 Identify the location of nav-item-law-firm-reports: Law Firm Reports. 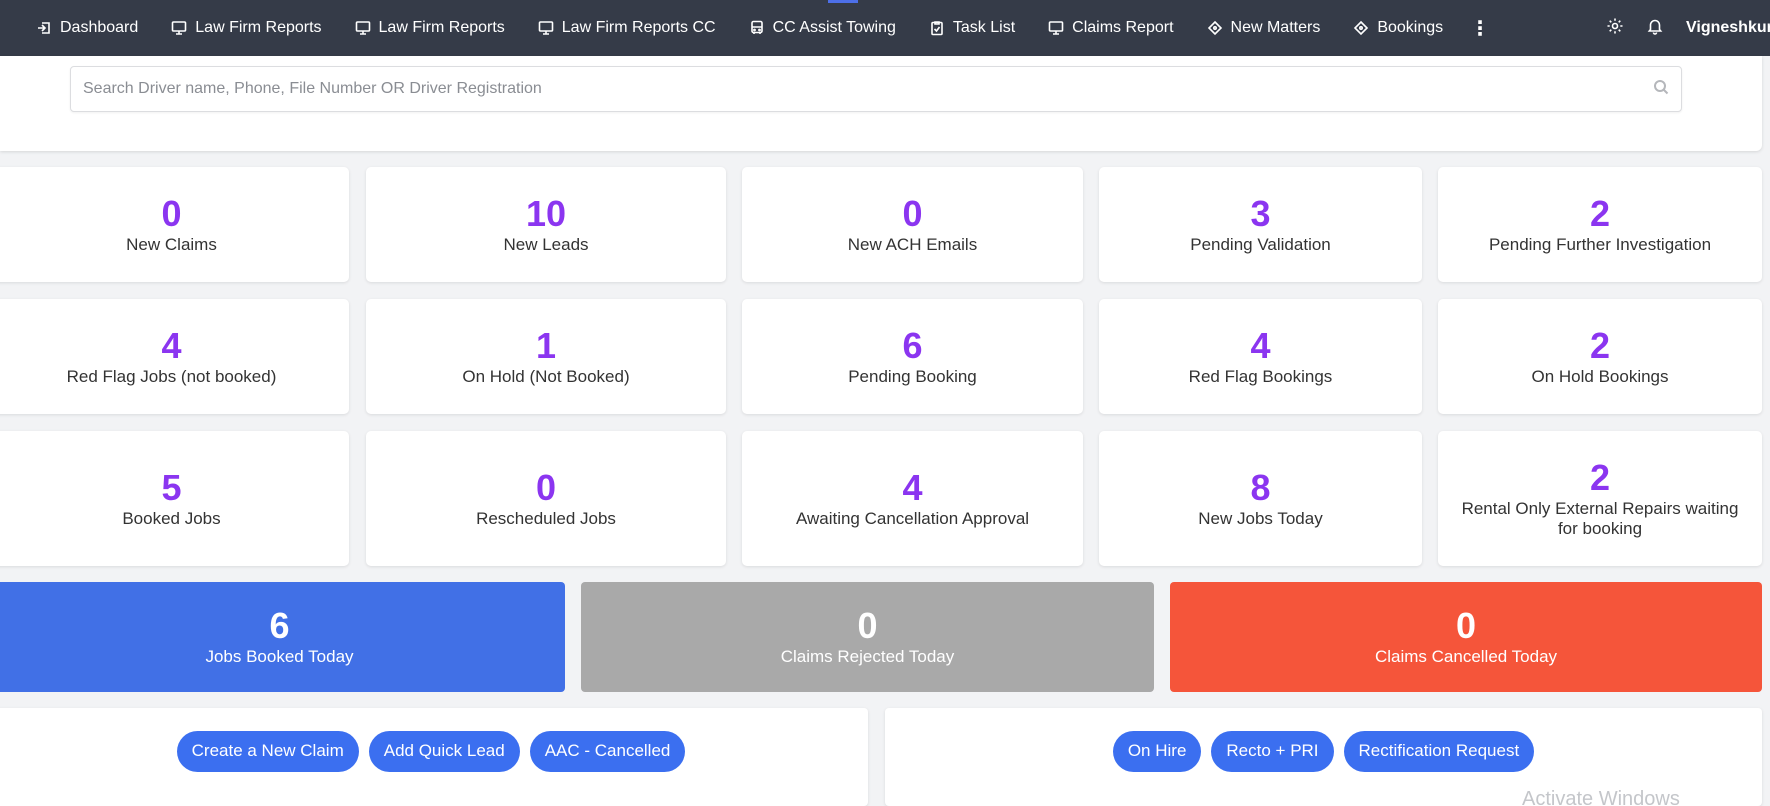
(246, 28).